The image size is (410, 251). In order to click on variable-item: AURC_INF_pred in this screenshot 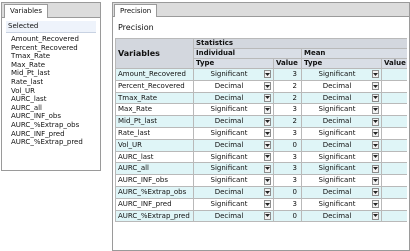, I will do `click(55, 134)`.